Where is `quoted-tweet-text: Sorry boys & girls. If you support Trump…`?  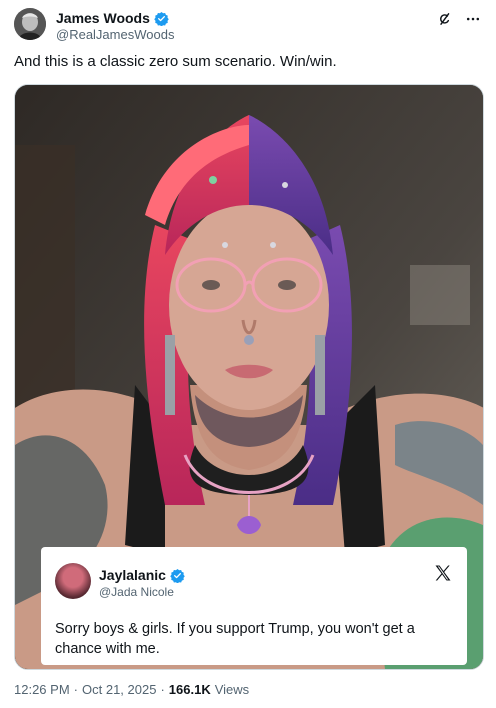 quoted-tweet-text: Sorry boys & girls. If you support Trump… is located at coordinates (235, 639).